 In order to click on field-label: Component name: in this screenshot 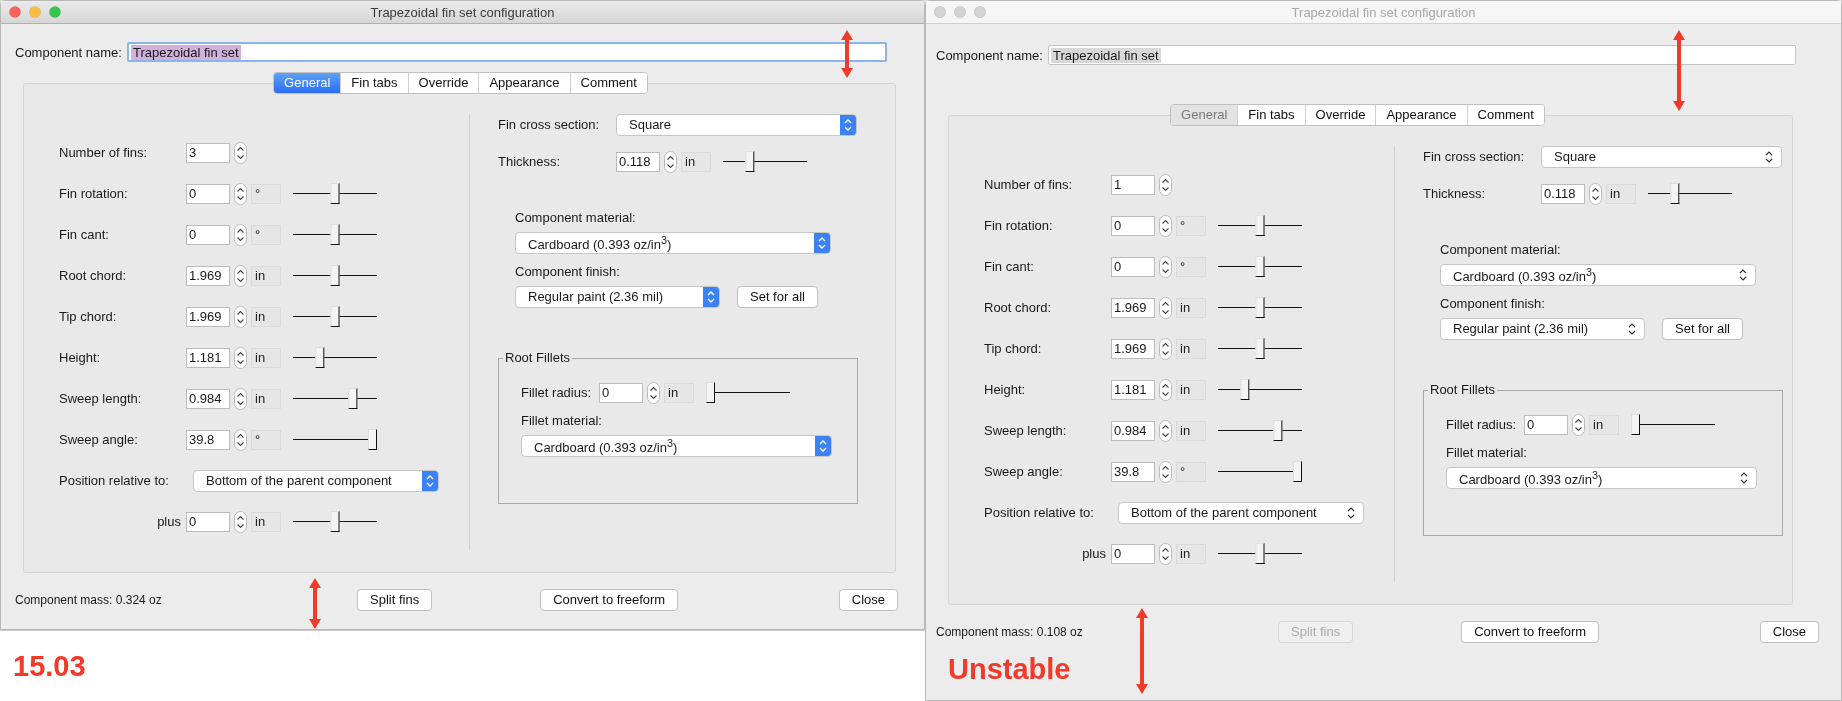, I will do `click(68, 52)`.